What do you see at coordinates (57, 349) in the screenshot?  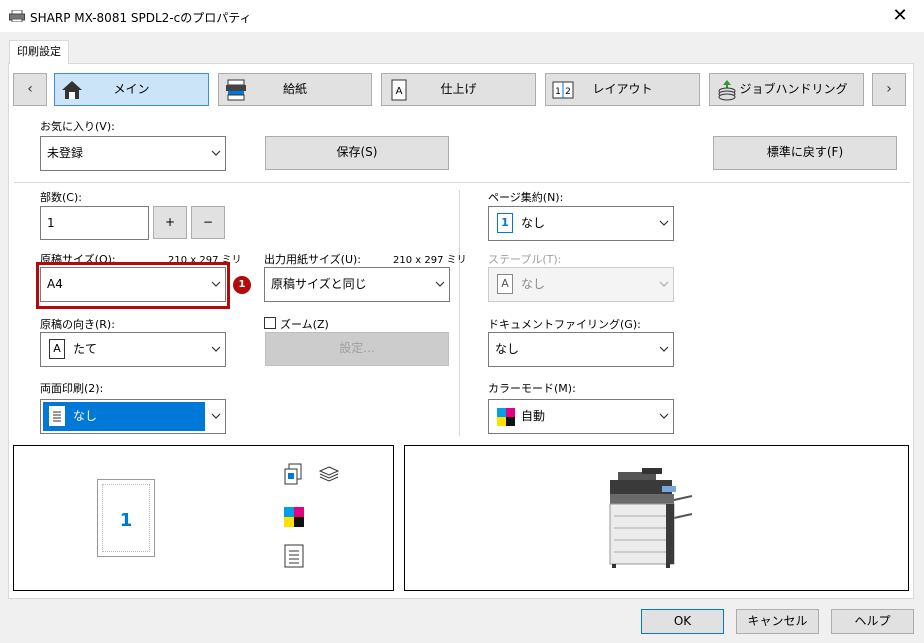 I see `portrait-icon: A` at bounding box center [57, 349].